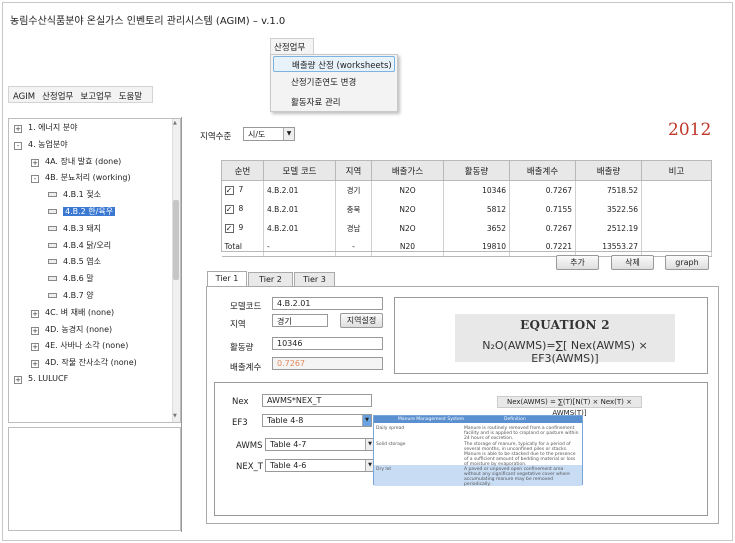  Describe the element at coordinates (390, 428) in the screenshot. I see `popup-row-system: Daily spread` at that location.